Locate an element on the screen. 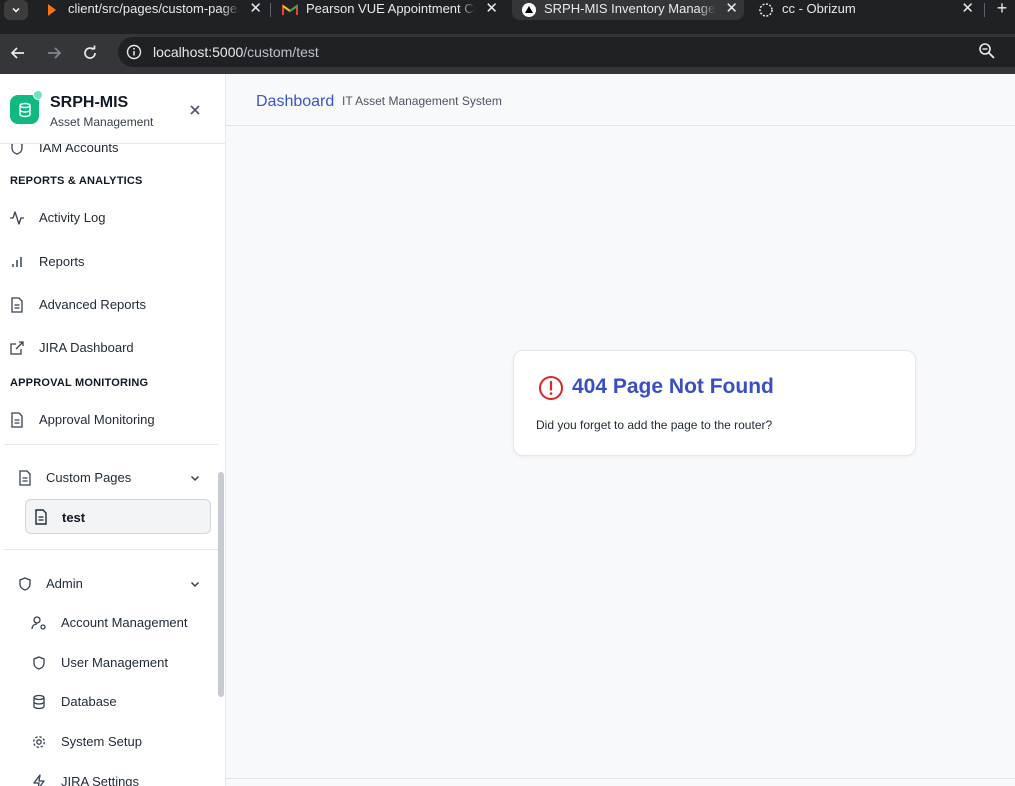  sidebar-subitem-database: Database is located at coordinates (110, 702).